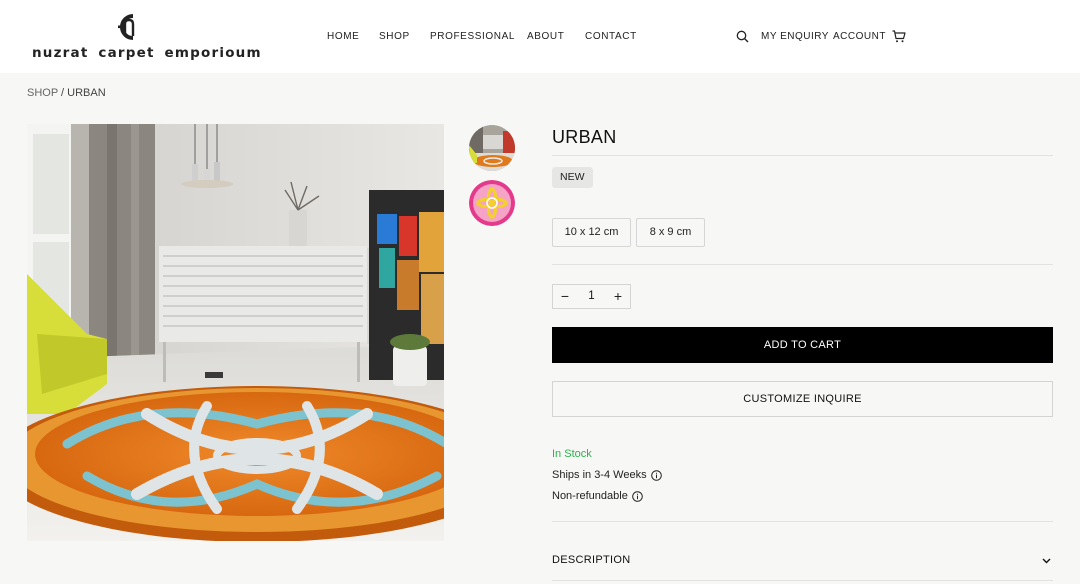  What do you see at coordinates (590, 496) in the screenshot?
I see `refund-text: Non-refundable` at bounding box center [590, 496].